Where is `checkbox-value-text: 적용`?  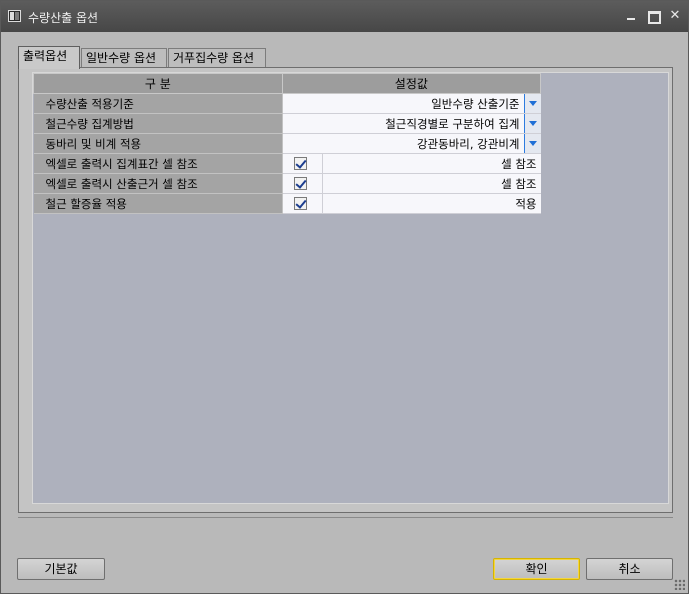
checkbox-value-text: 적용 is located at coordinates (526, 204).